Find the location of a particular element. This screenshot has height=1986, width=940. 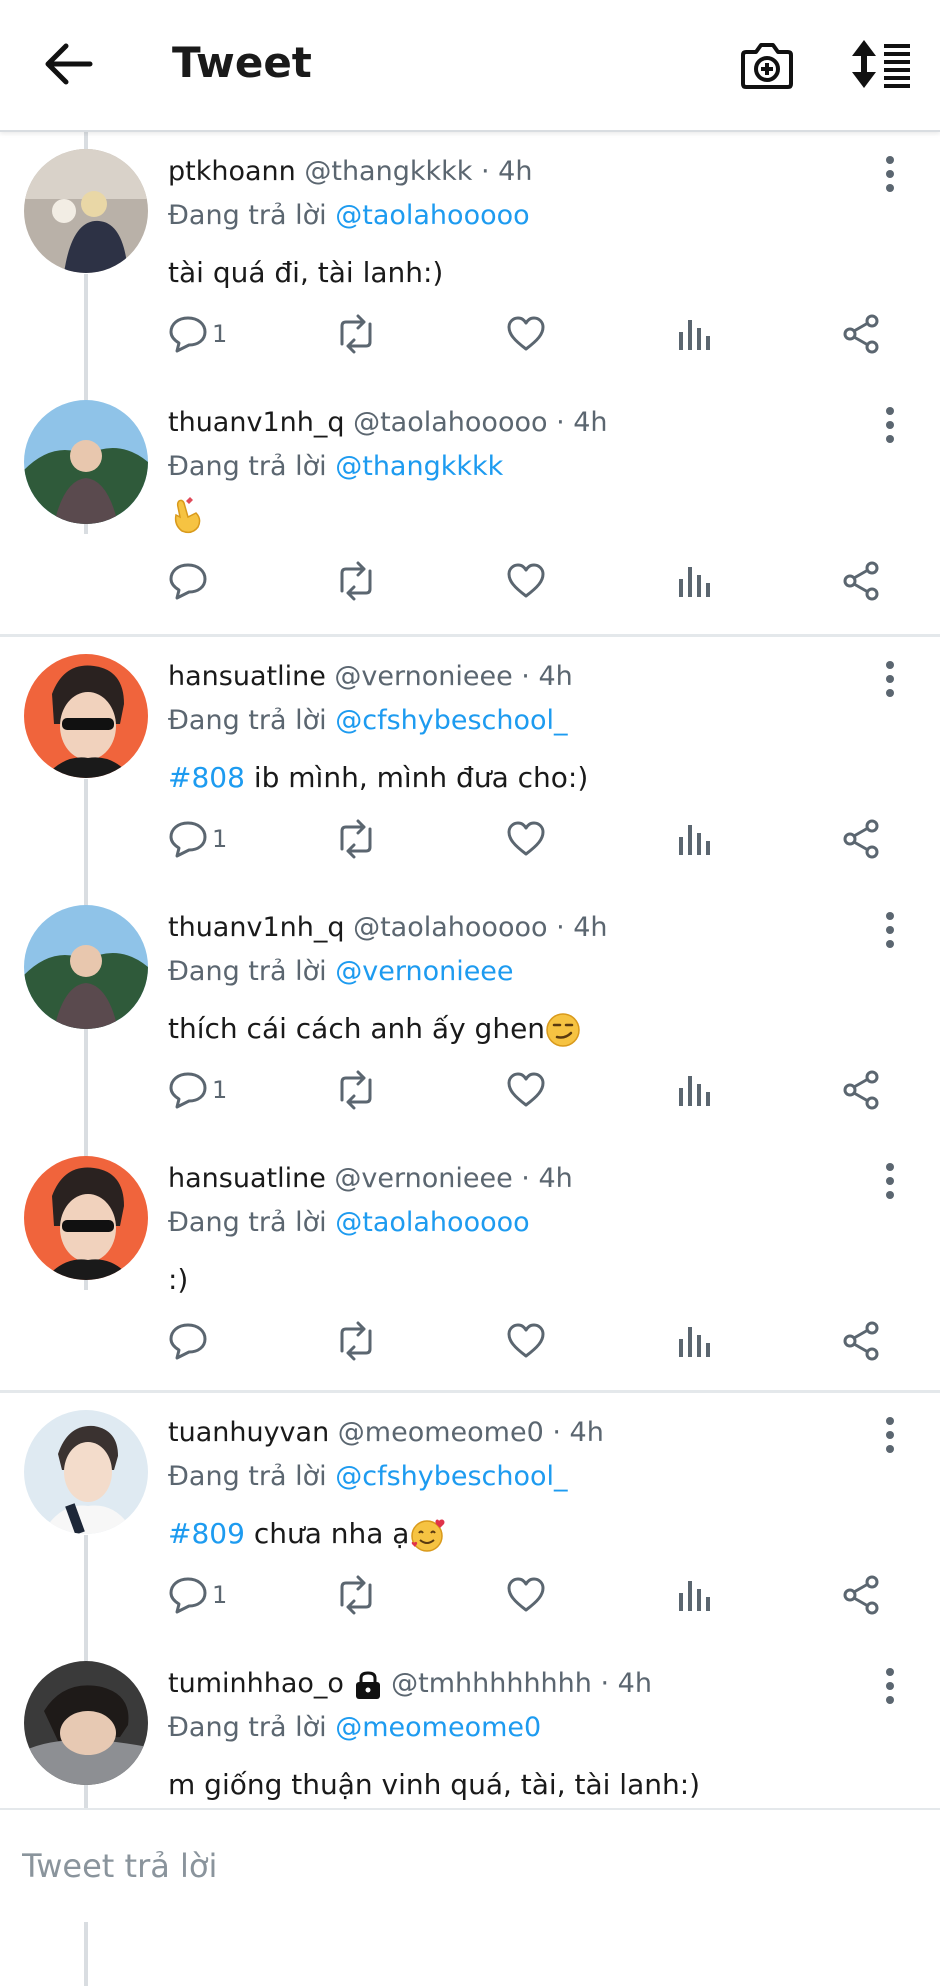

tweet-actions: 1 is located at coordinates (470, 1095).